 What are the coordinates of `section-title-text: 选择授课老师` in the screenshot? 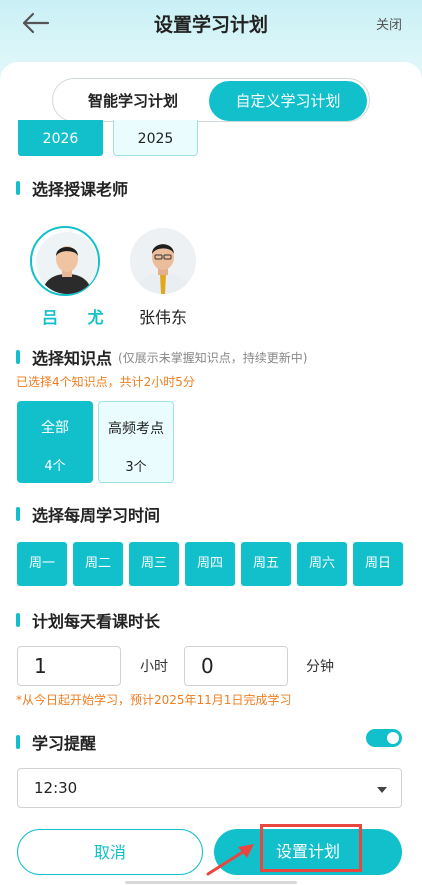 It's located at (80, 189).